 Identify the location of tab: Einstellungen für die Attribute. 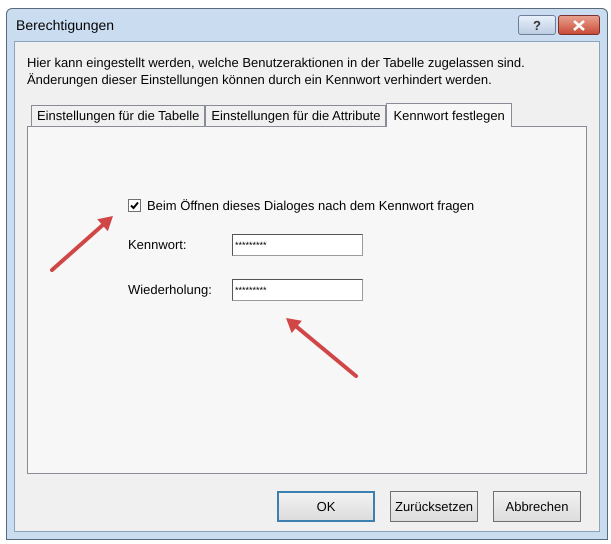
(295, 115).